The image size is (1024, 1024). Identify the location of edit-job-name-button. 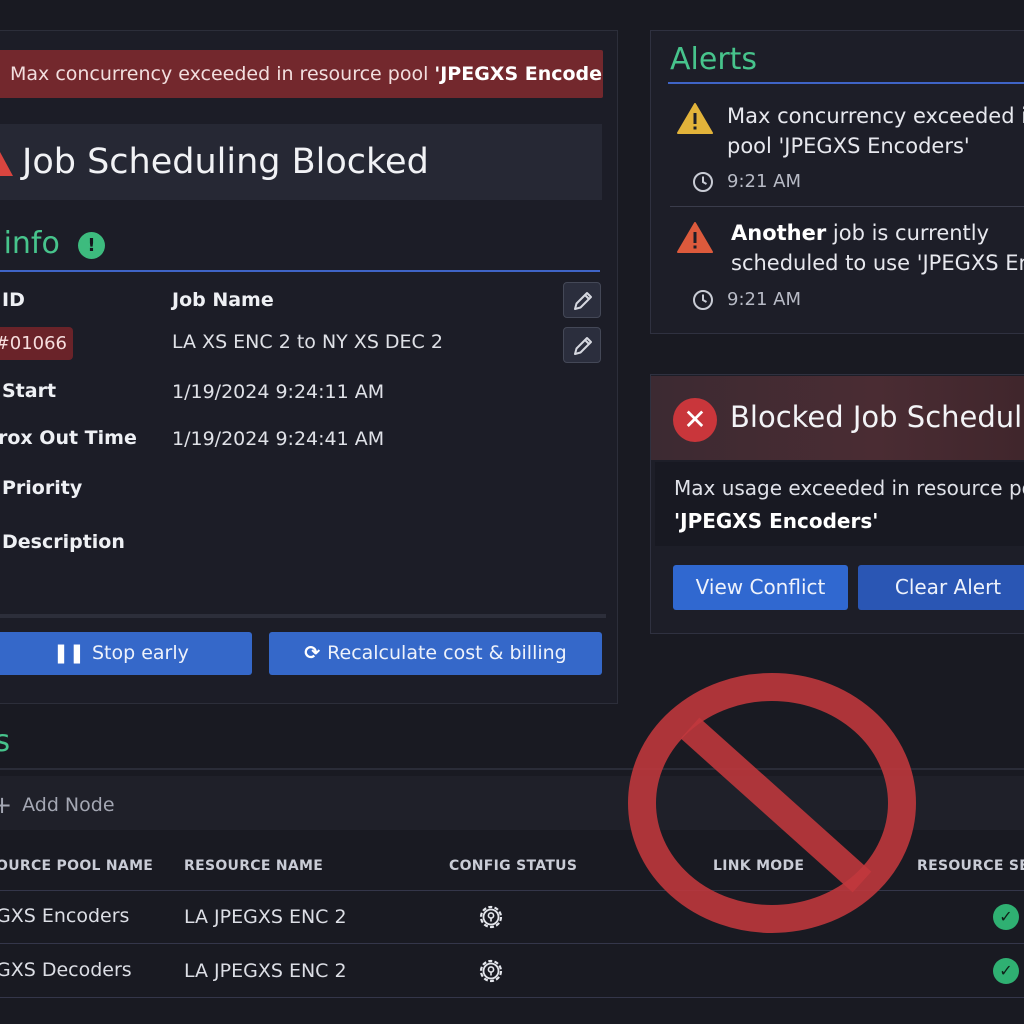
(582, 345).